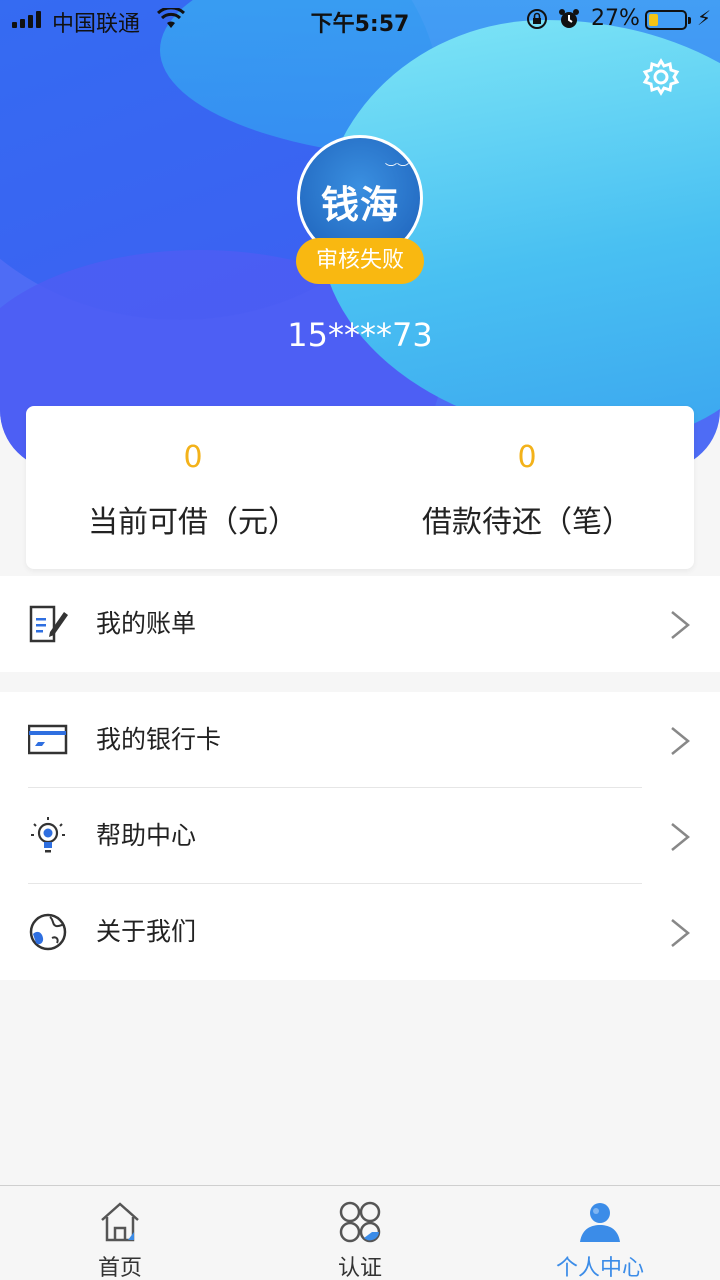 The width and height of the screenshot is (720, 1280). What do you see at coordinates (359, 204) in the screenshot?
I see `avatar-logo-text: 钱海` at bounding box center [359, 204].